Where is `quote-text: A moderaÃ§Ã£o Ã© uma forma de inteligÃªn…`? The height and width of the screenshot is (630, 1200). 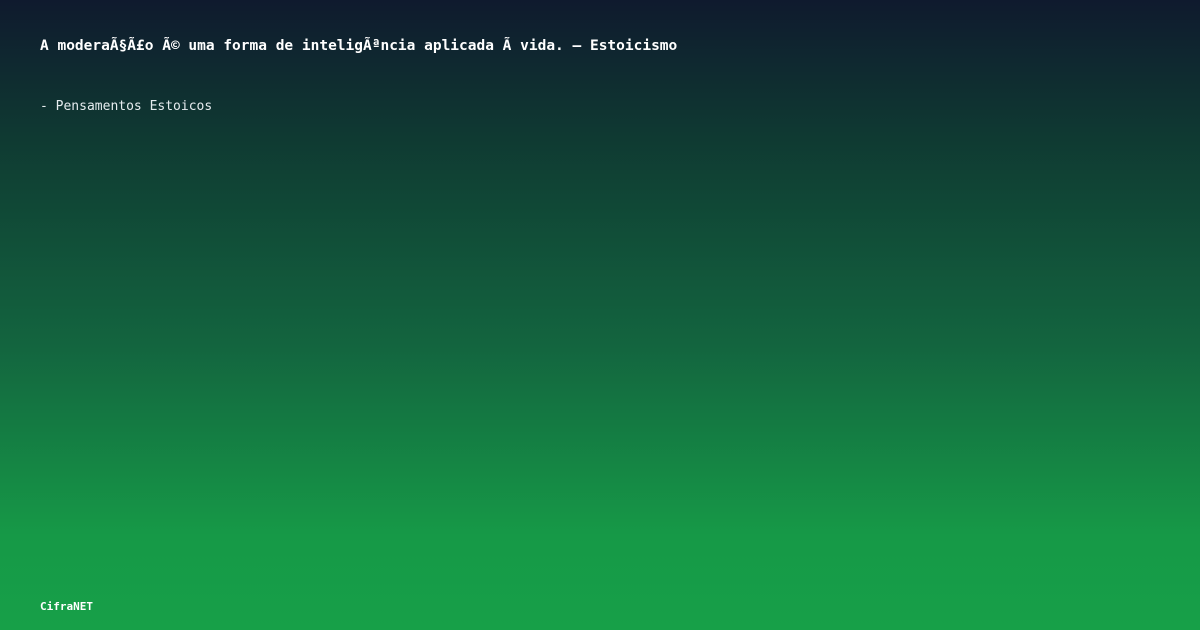 quote-text: A moderaÃ§Ã£o Ã© uma forma de inteligÃªn… is located at coordinates (359, 46).